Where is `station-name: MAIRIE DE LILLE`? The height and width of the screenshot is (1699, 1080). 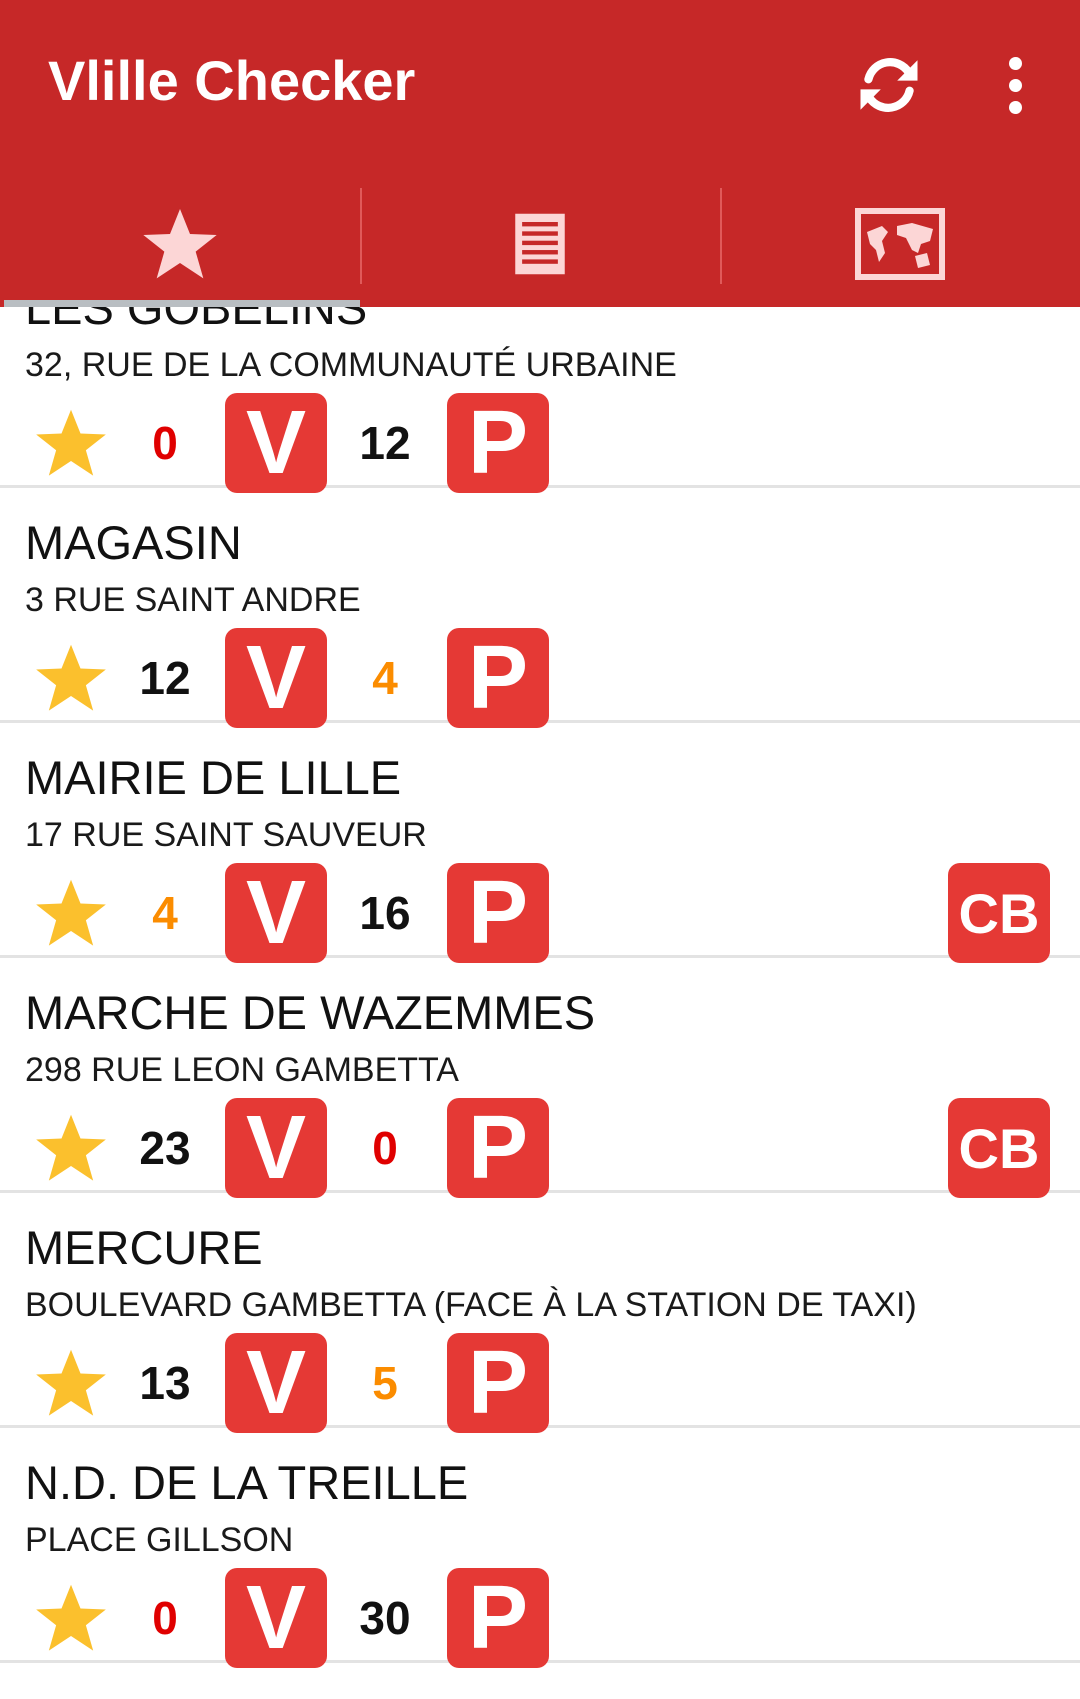
station-name: MAIRIE DE LILLE is located at coordinates (213, 777).